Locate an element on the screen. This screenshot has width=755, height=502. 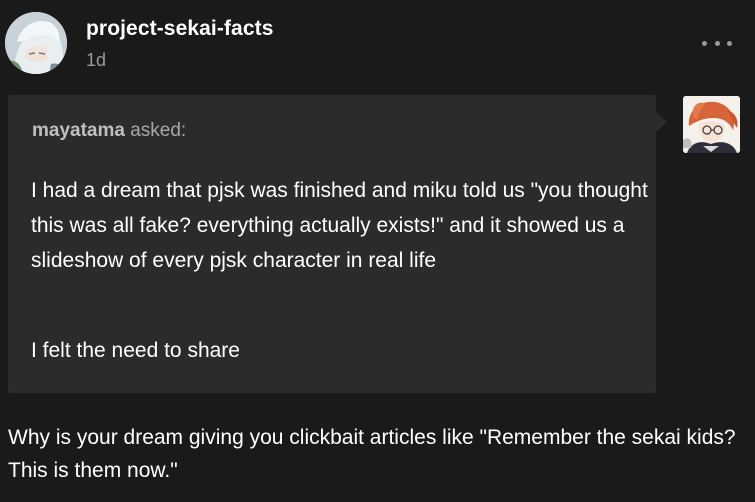
more-horizontal-icon is located at coordinates (717, 43).